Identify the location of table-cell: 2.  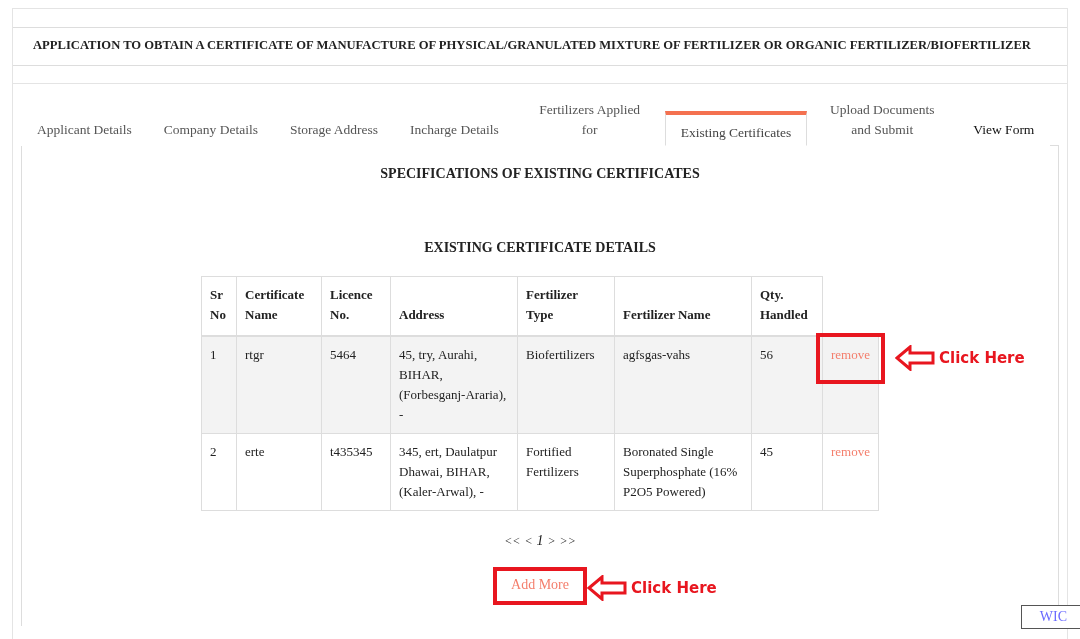
(219, 472).